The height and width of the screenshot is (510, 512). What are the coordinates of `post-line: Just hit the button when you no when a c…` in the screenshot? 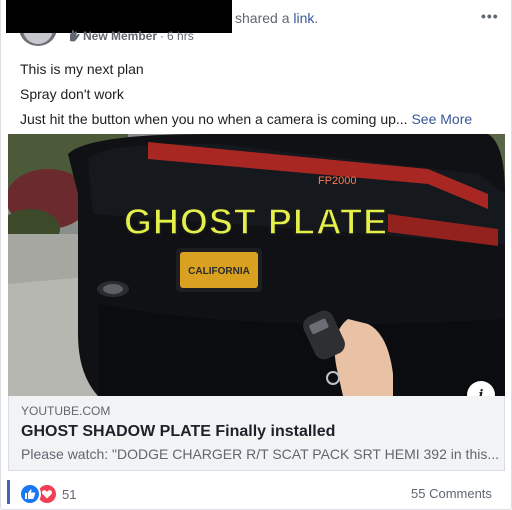 It's located at (246, 119).